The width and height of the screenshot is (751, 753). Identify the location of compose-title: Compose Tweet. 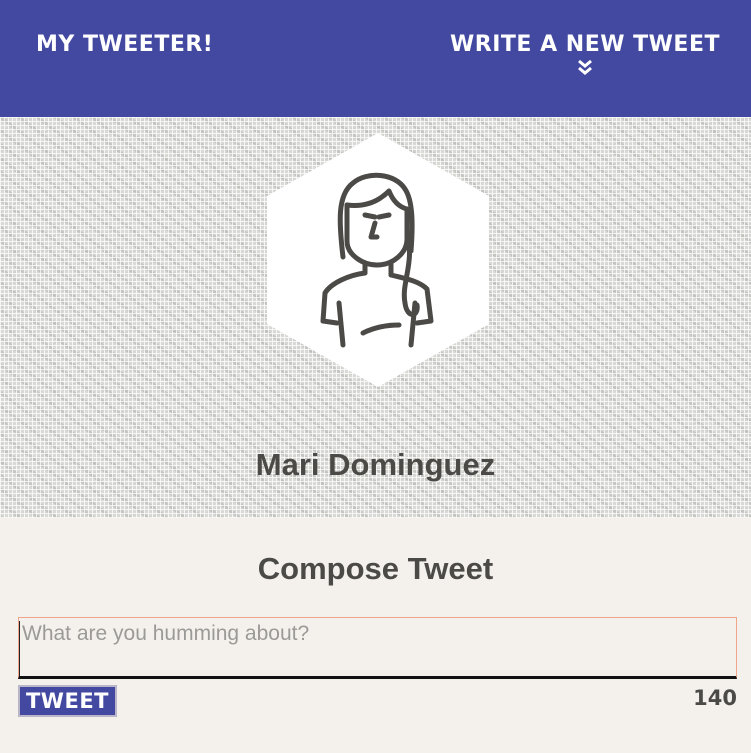
(375, 568).